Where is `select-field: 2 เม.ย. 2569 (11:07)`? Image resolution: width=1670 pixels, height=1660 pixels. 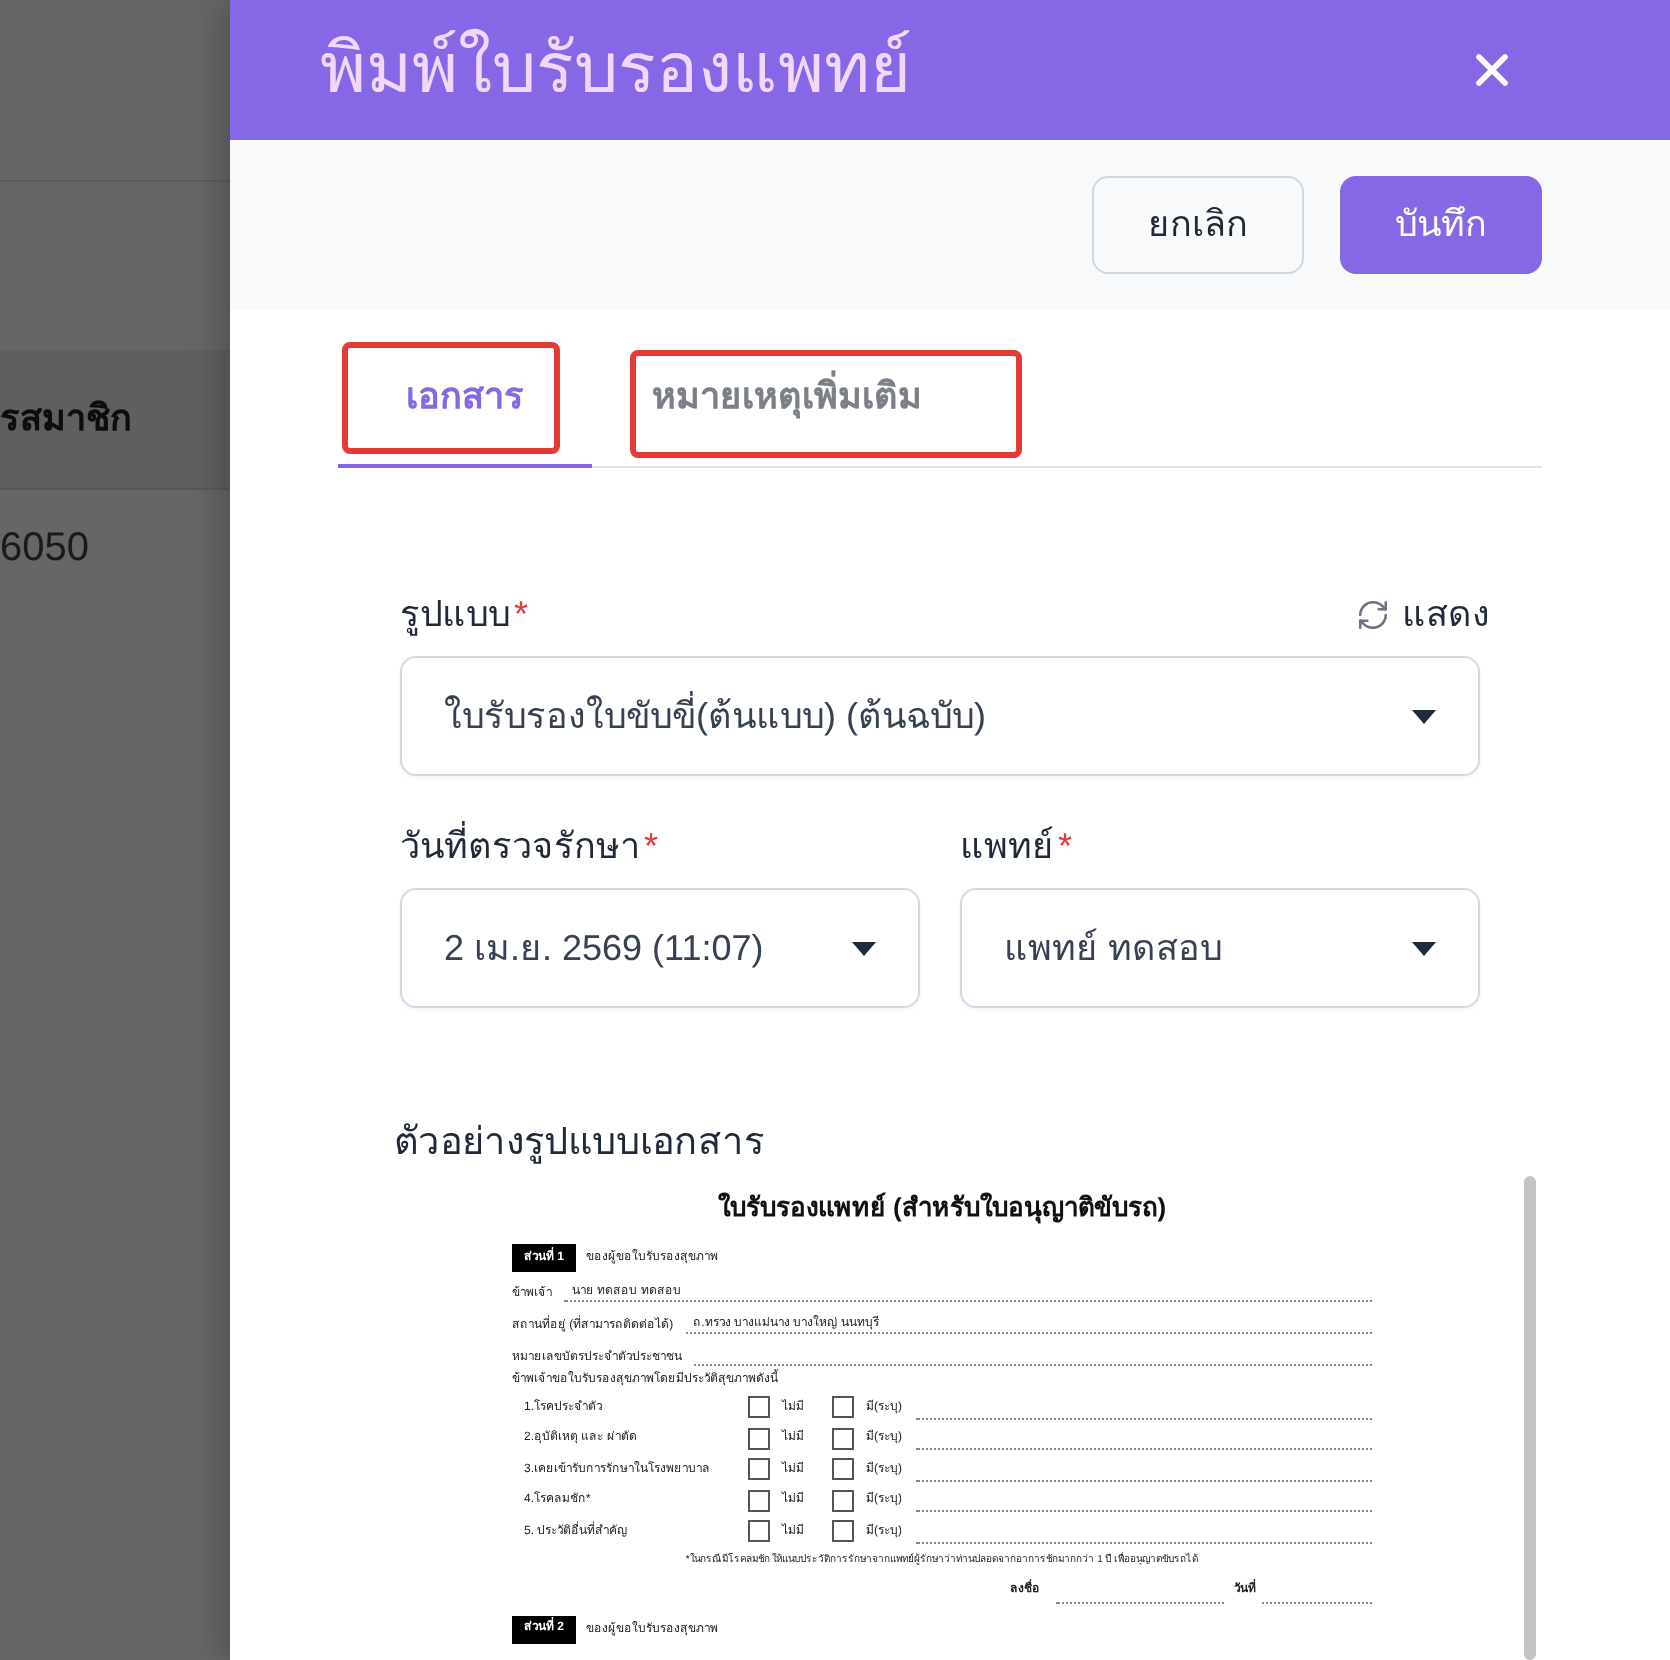
select-field: 2 เม.ย. 2569 (11:07) is located at coordinates (660, 948).